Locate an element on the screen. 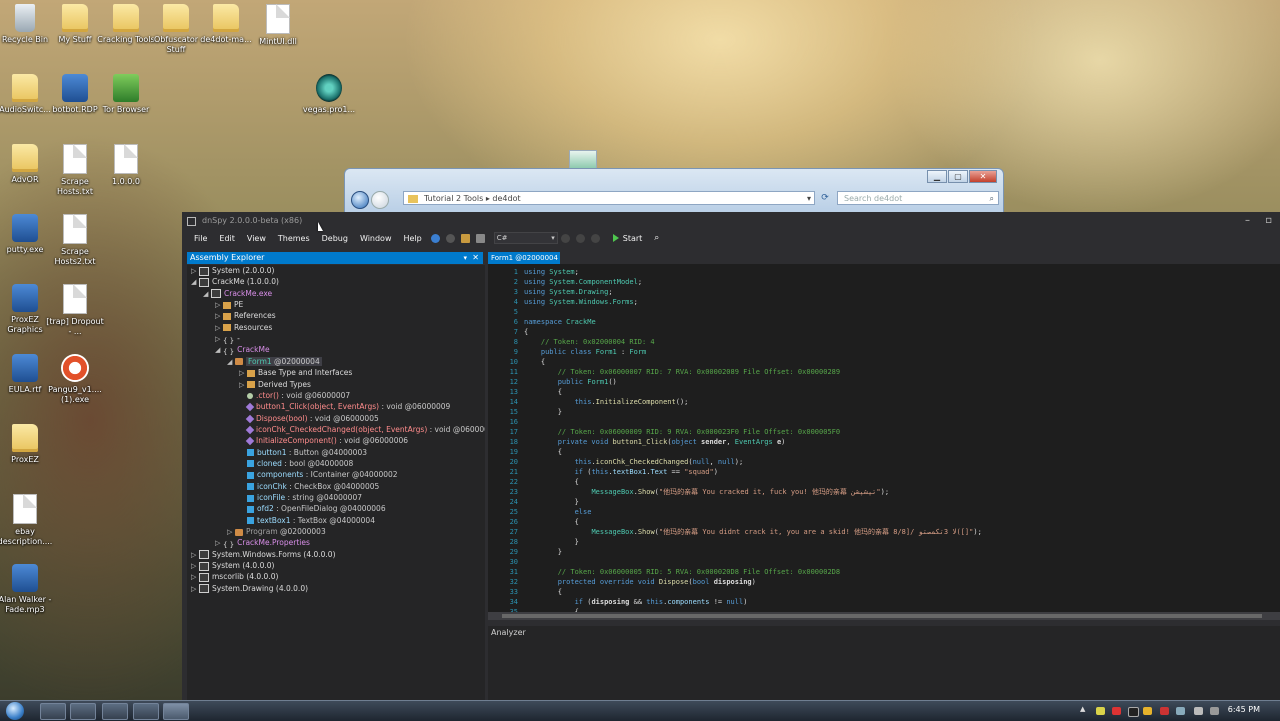 The height and width of the screenshot is (721, 1280). menu-file: File is located at coordinates (200, 238).